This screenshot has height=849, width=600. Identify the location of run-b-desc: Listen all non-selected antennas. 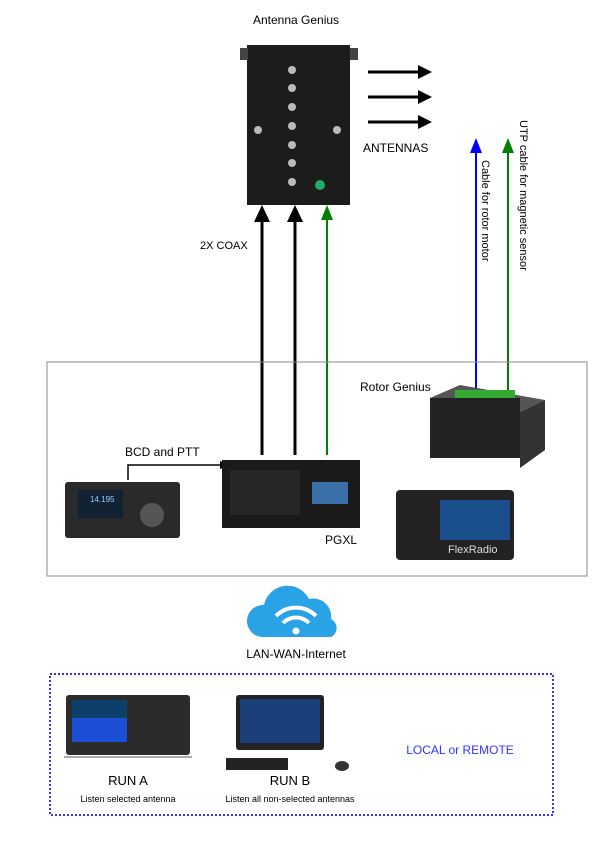
(290, 799).